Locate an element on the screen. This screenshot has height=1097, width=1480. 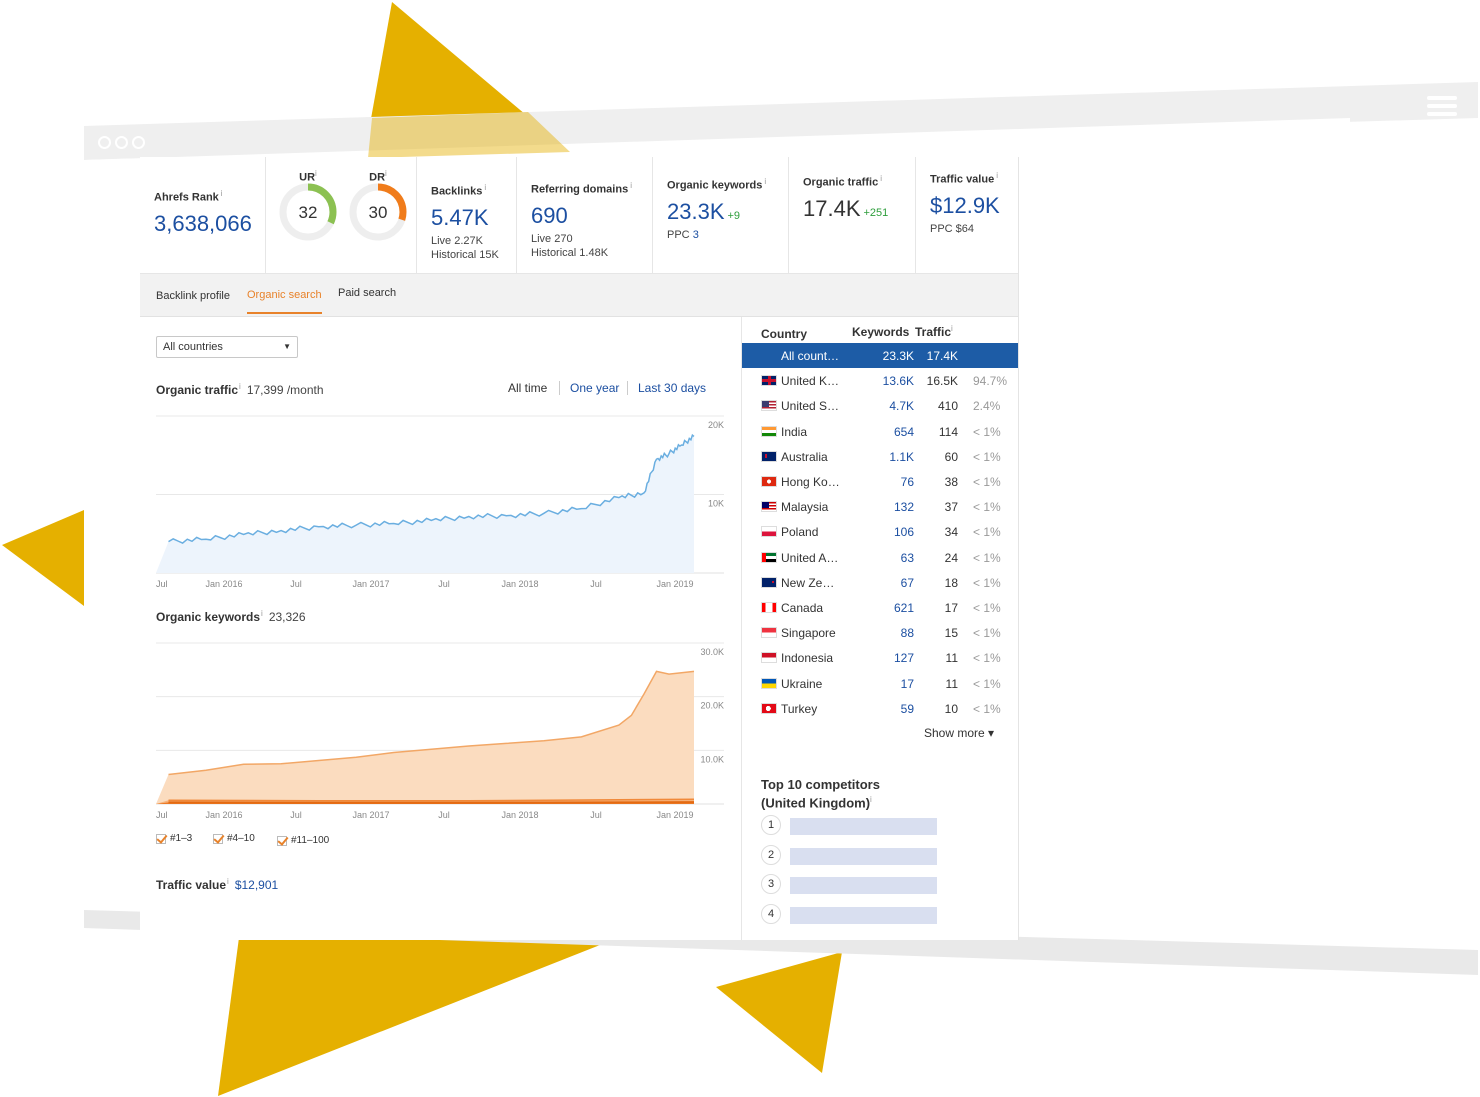
x-tick-label: Jul is located at coordinates (162, 584).